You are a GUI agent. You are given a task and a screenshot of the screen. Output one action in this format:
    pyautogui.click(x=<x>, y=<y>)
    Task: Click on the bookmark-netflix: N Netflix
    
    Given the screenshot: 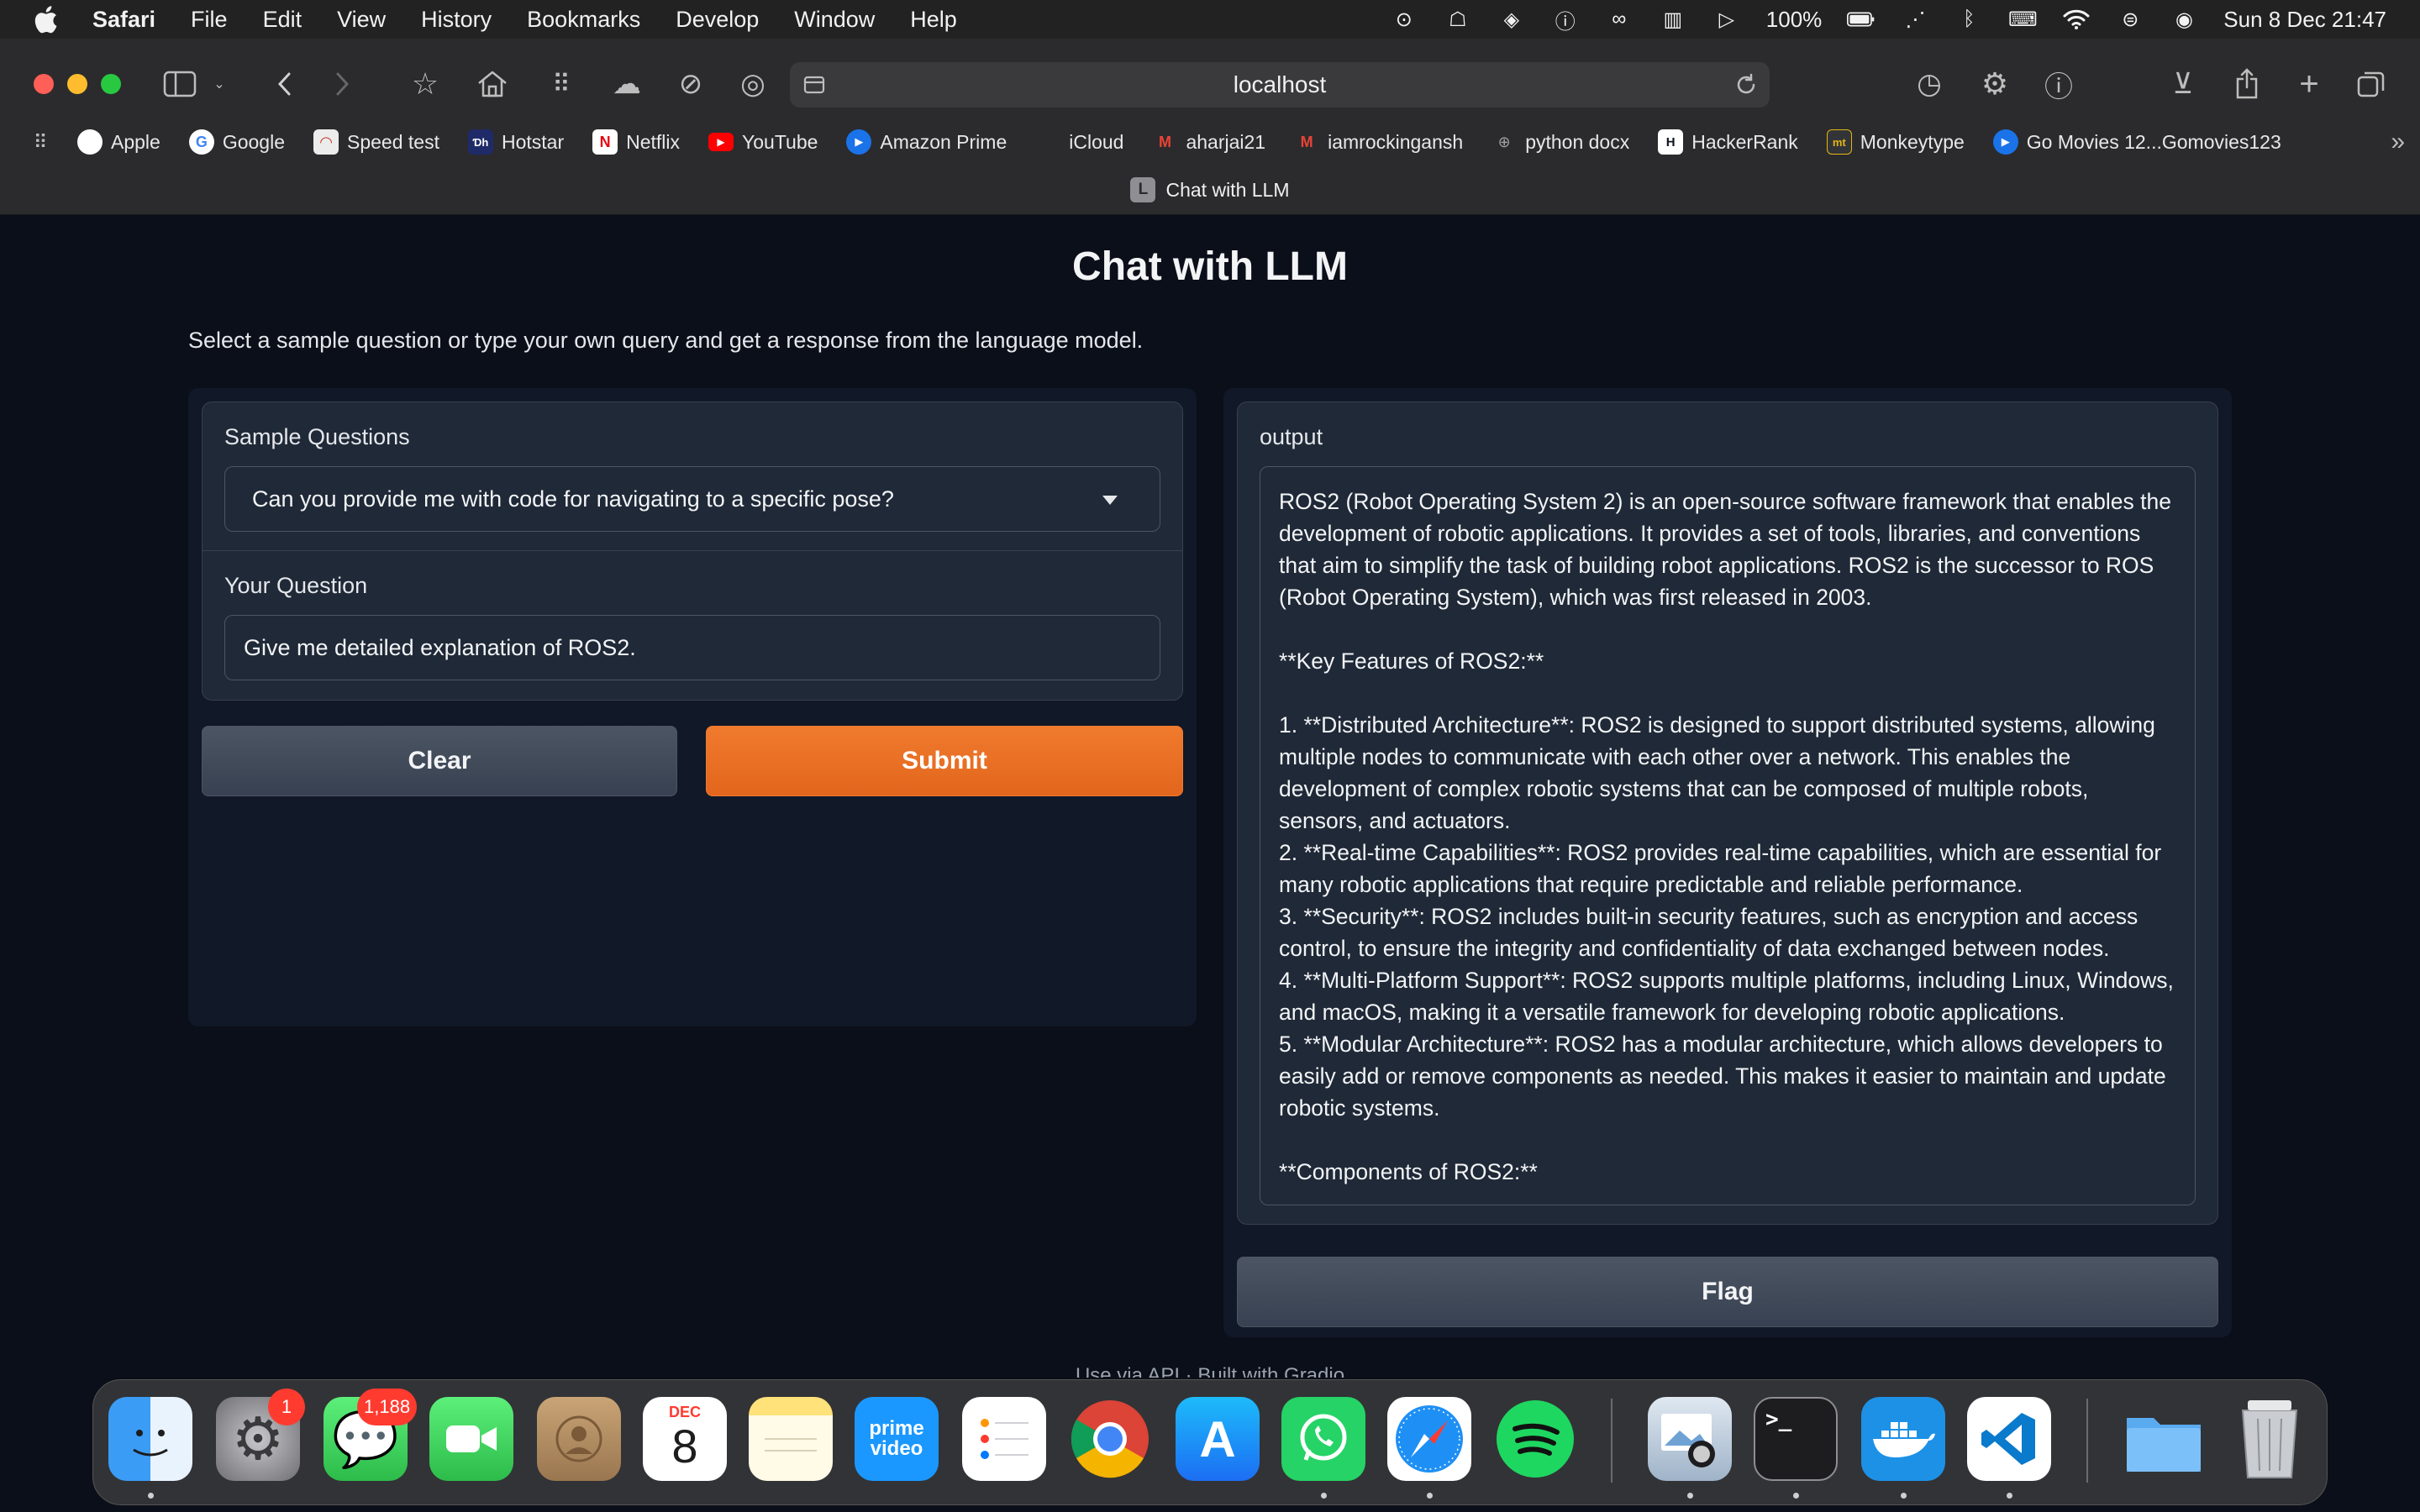 What is the action you would take?
    pyautogui.click(x=636, y=142)
    